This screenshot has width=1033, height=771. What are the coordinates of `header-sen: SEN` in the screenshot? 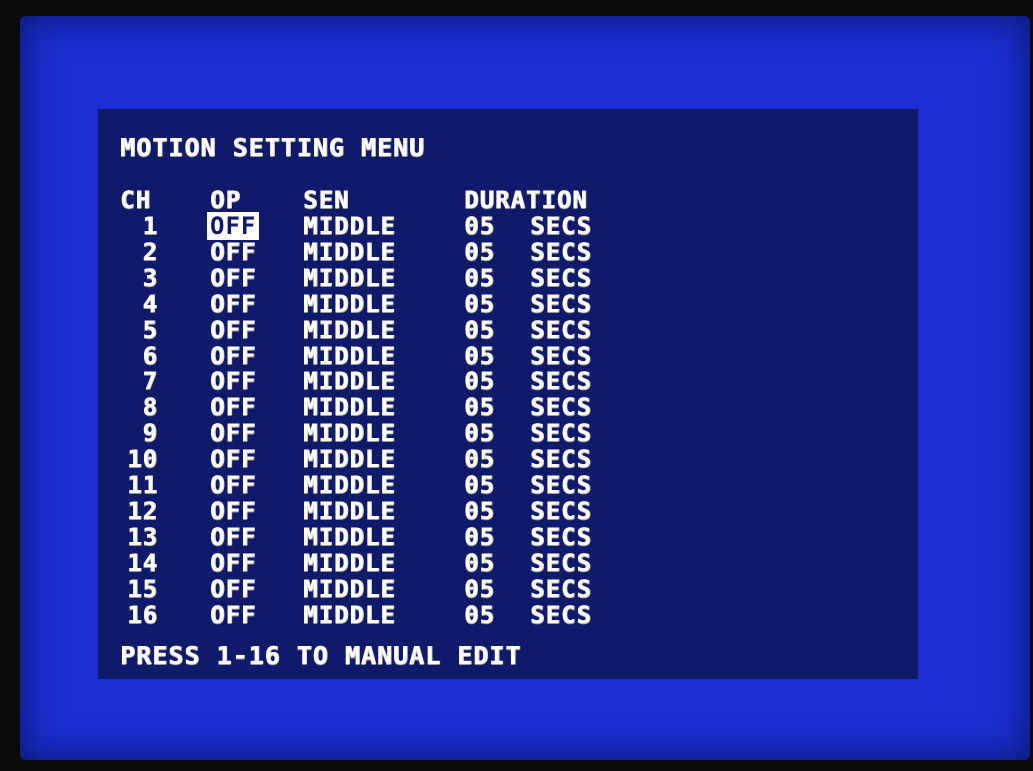 It's located at (326, 200).